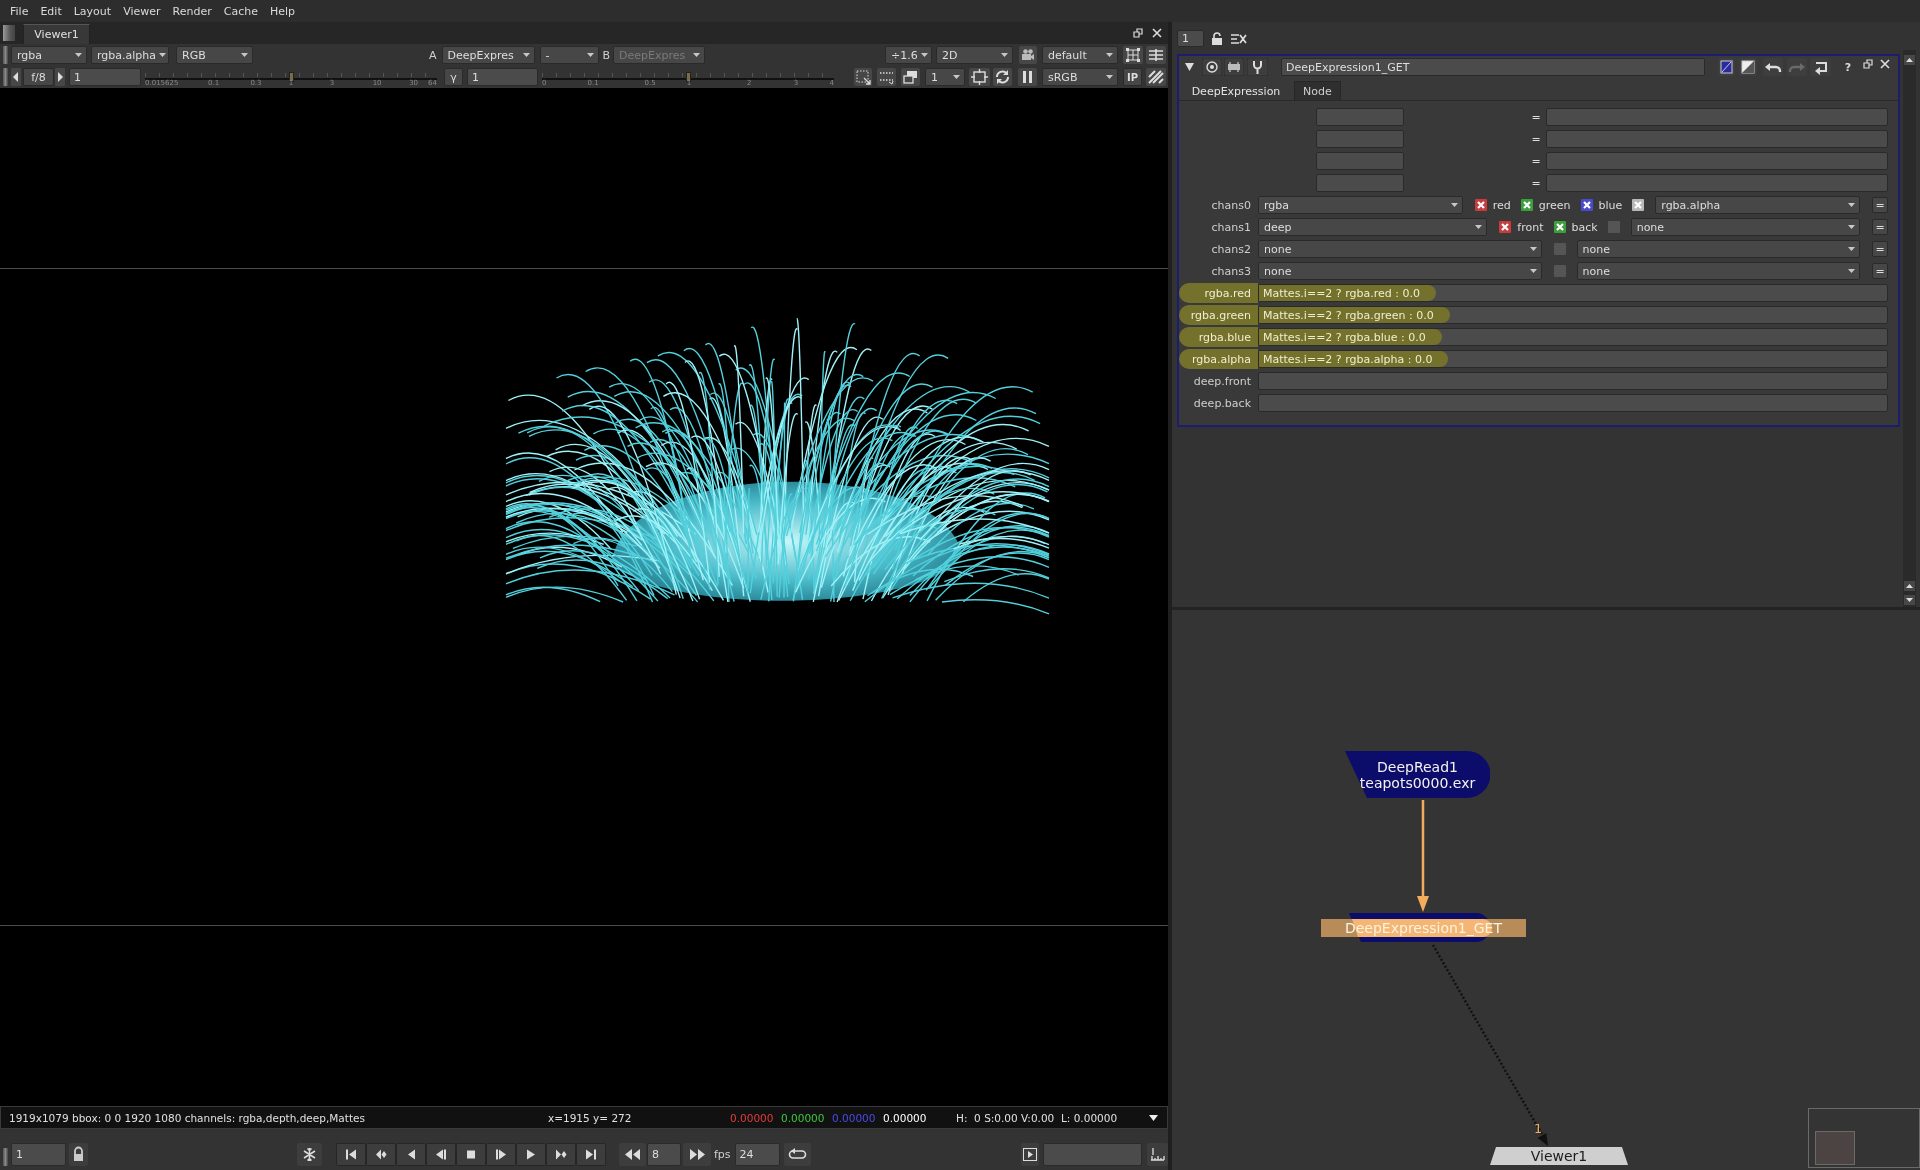 The width and height of the screenshot is (1920, 1170). What do you see at coordinates (142, 11) in the screenshot?
I see `menu-item: Viewer` at bounding box center [142, 11].